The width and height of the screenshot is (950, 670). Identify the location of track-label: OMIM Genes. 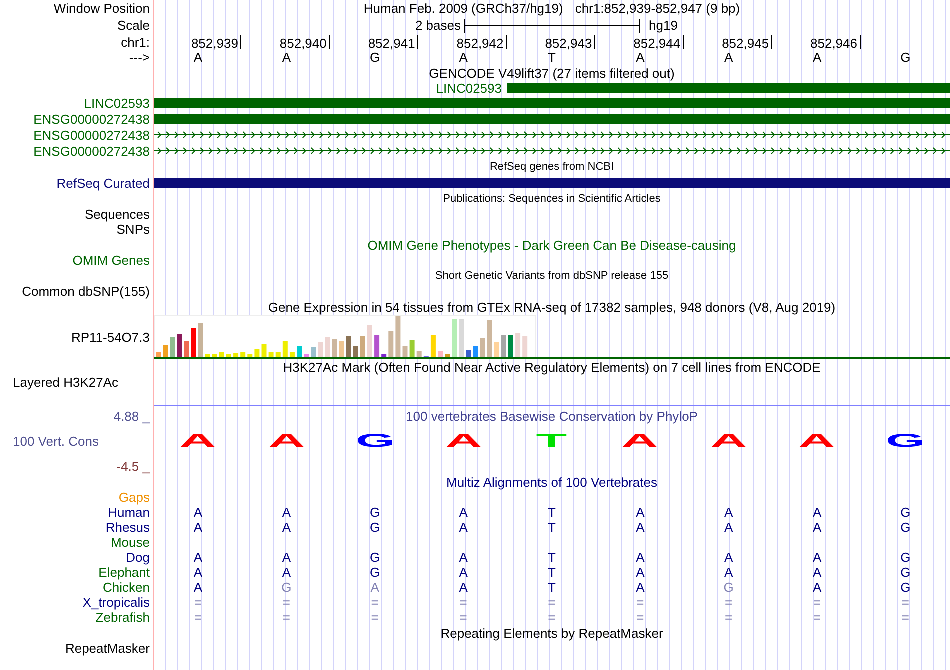
(111, 260).